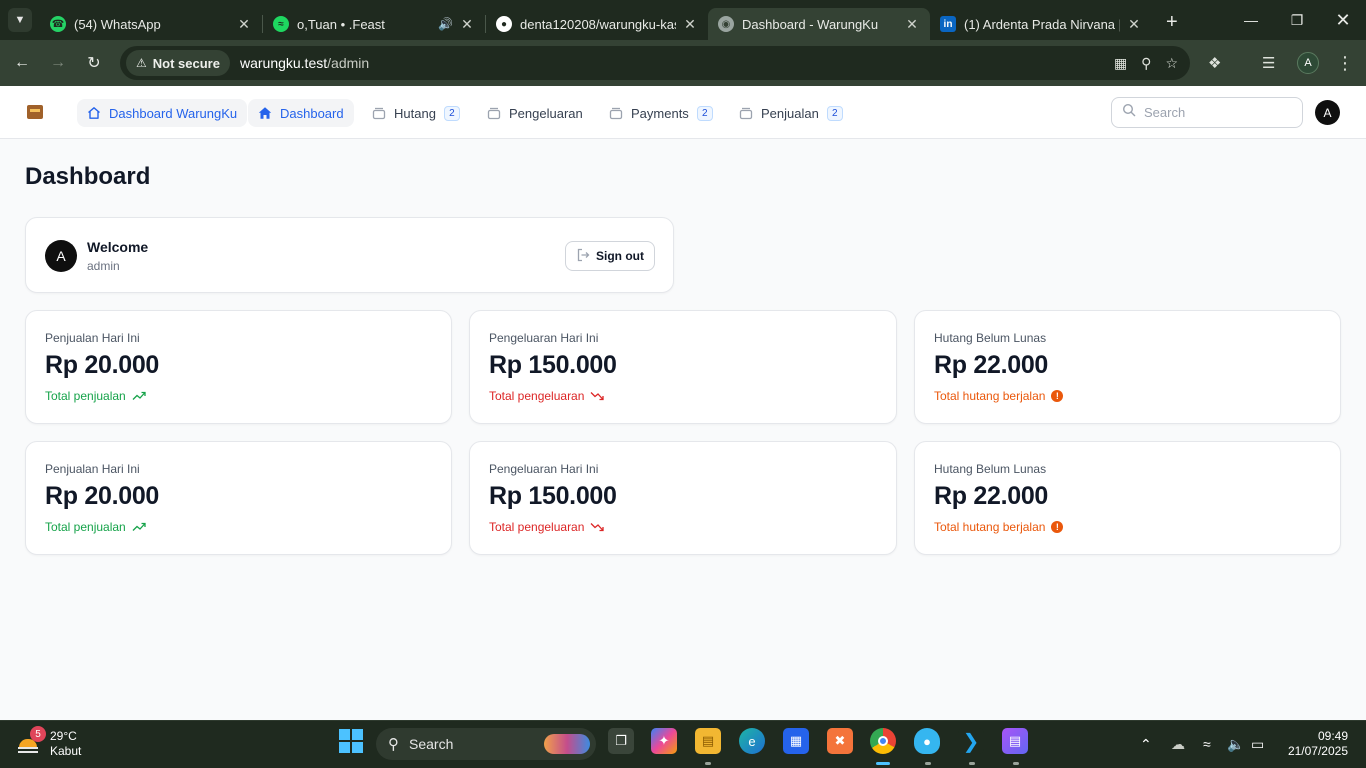 This screenshot has width=1366, height=768. I want to click on battery-icon: ▭, so click(1257, 744).